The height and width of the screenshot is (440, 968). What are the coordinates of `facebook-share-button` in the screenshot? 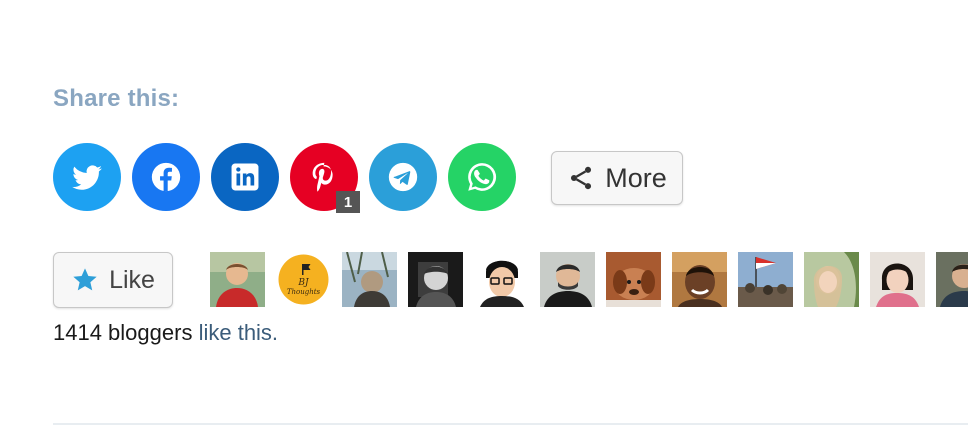 It's located at (166, 177).